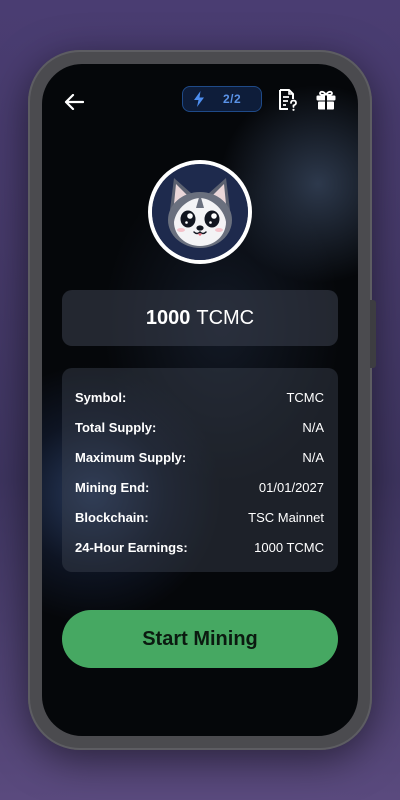  I want to click on detail-row-daily-earnings: 24-Hour Earnings: 1000 TCMC, so click(199, 547).